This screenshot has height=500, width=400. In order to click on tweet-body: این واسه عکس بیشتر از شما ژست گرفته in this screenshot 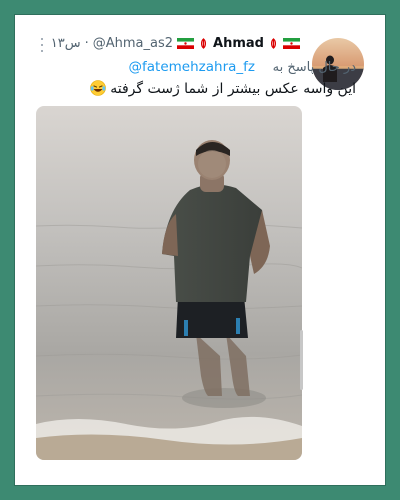, I will do `click(233, 89)`.